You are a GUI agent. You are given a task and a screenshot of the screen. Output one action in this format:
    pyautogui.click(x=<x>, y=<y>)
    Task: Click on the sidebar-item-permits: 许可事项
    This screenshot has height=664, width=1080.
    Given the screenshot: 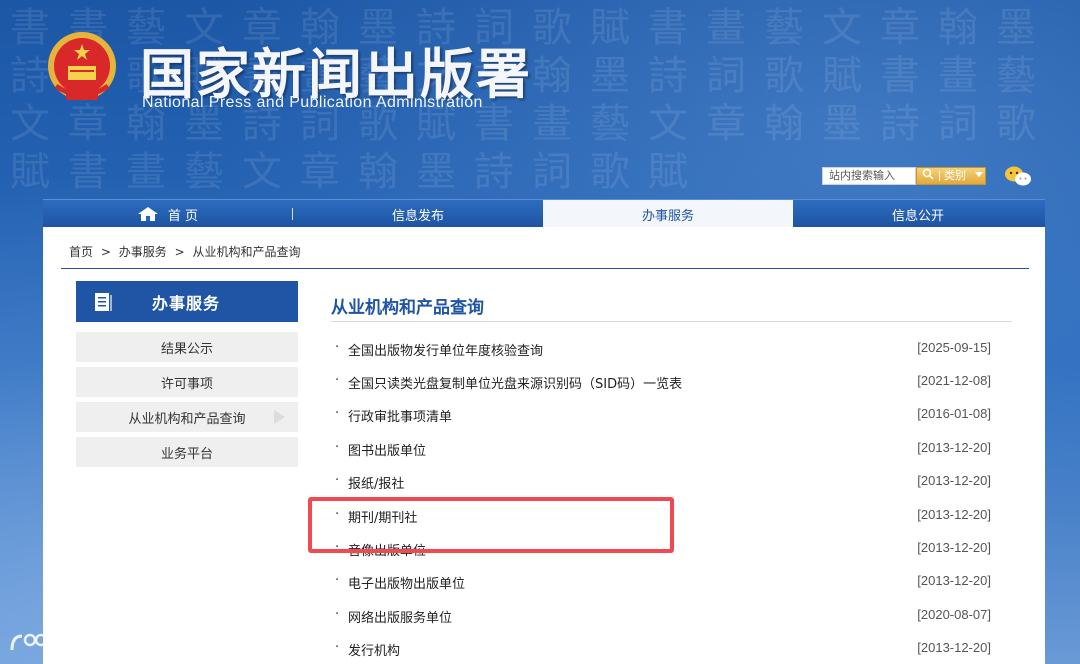 What is the action you would take?
    pyautogui.click(x=187, y=382)
    